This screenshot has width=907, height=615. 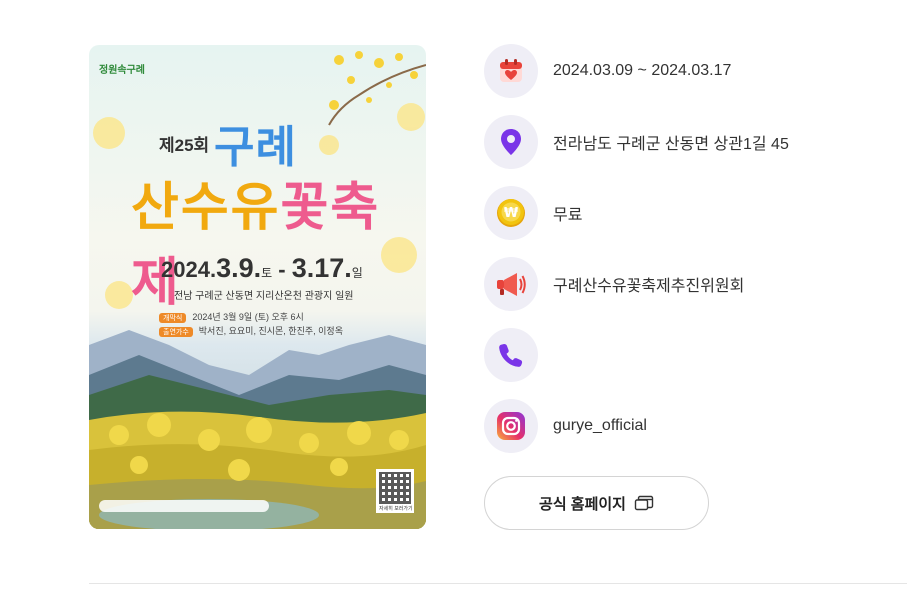 I want to click on poster-date-start: 3.9., so click(x=239, y=268).